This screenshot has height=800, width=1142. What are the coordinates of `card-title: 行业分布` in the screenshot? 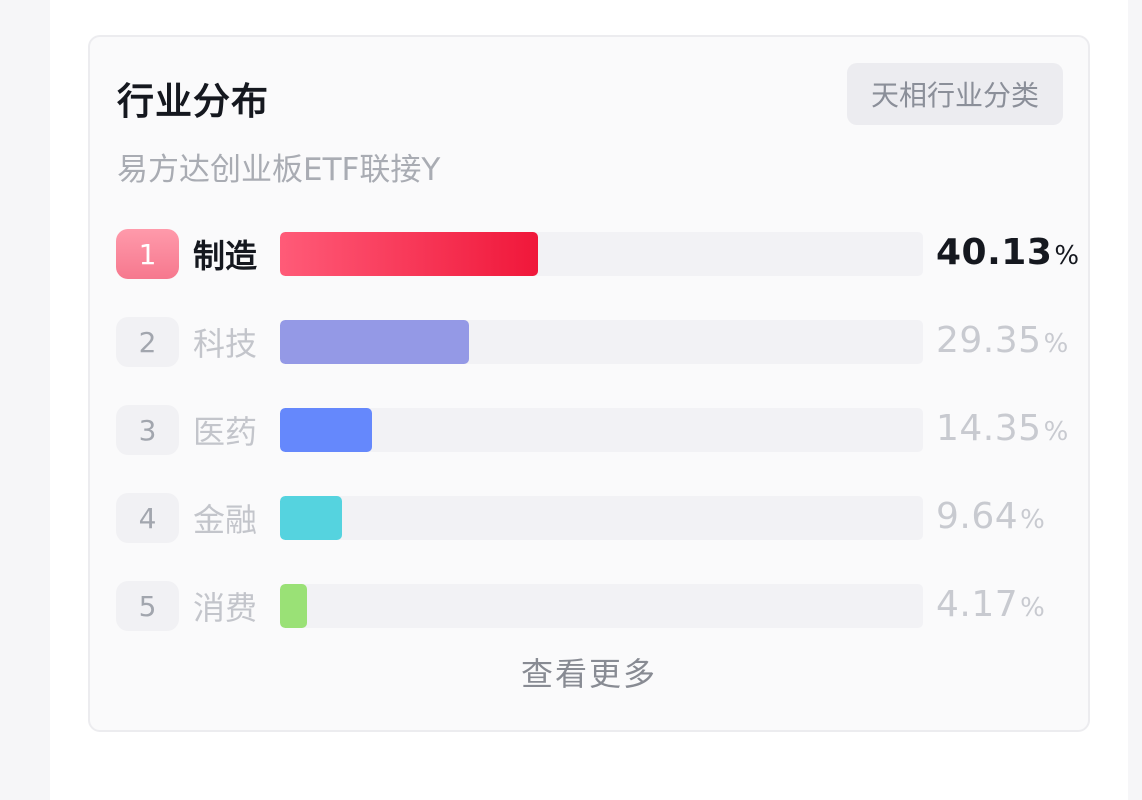 It's located at (193, 101).